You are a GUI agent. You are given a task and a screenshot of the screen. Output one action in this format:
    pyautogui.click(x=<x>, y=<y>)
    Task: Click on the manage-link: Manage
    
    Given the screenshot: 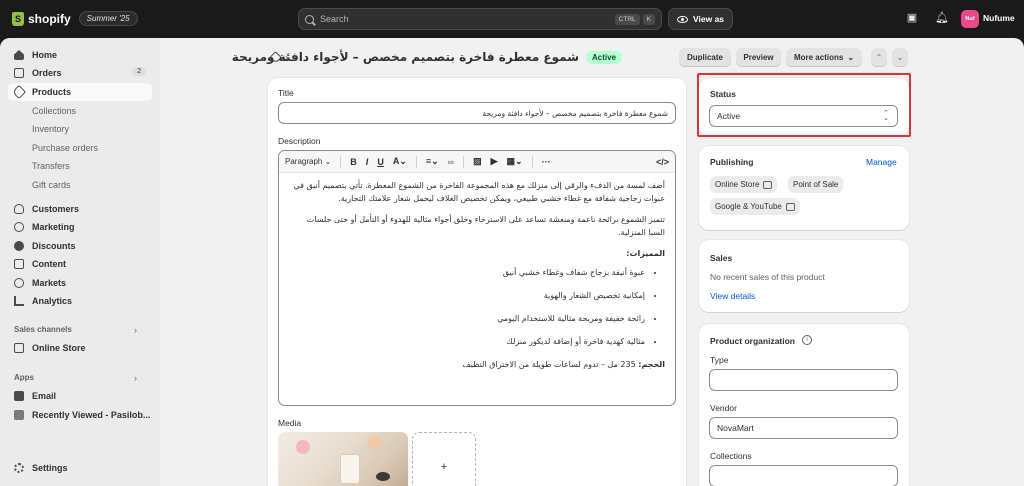 What is the action you would take?
    pyautogui.click(x=881, y=162)
    